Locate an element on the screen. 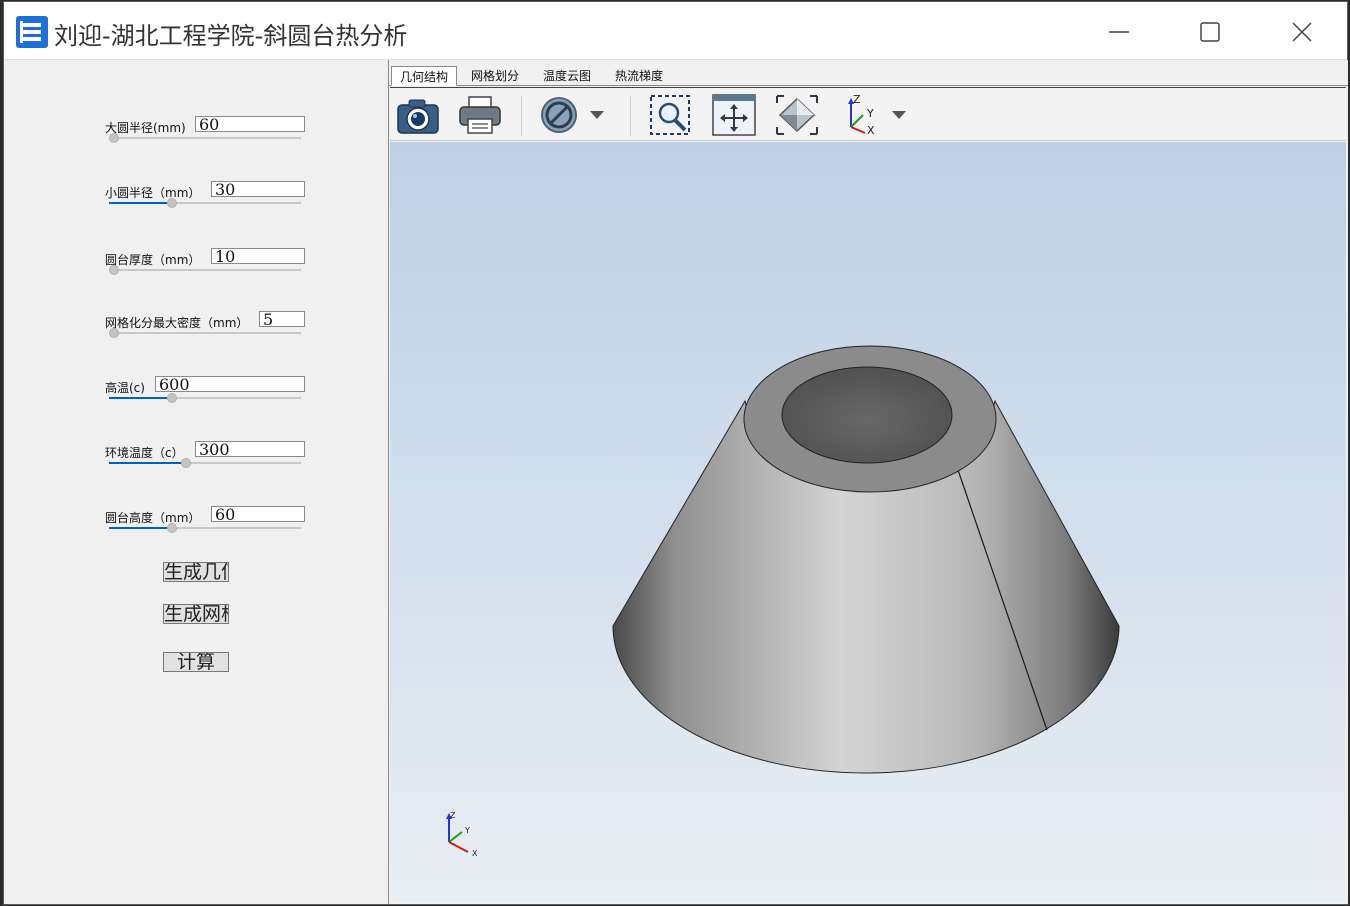  app-logo-icon is located at coordinates (32, 32).